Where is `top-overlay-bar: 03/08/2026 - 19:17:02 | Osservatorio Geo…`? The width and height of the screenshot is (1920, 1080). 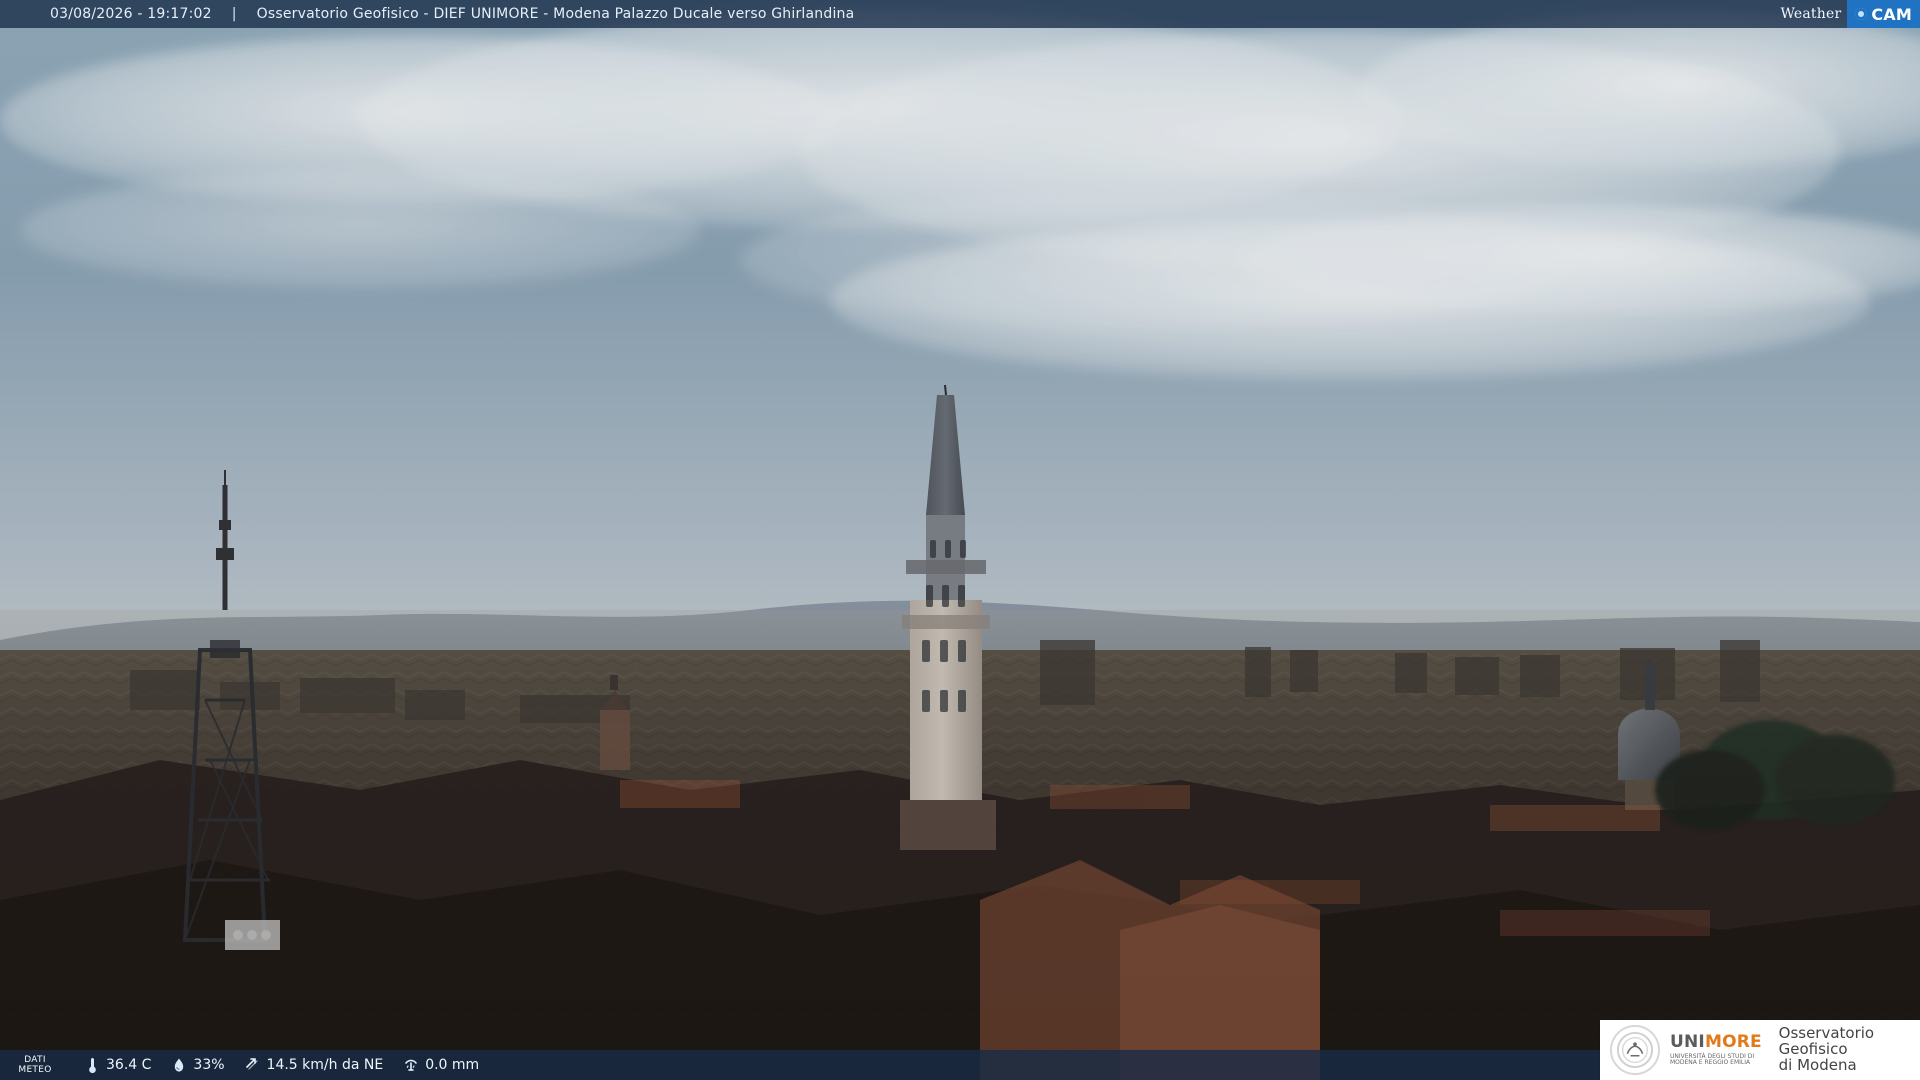
top-overlay-bar: 03/08/2026 - 19:17:02 | Osservatorio Geo… is located at coordinates (960, 14).